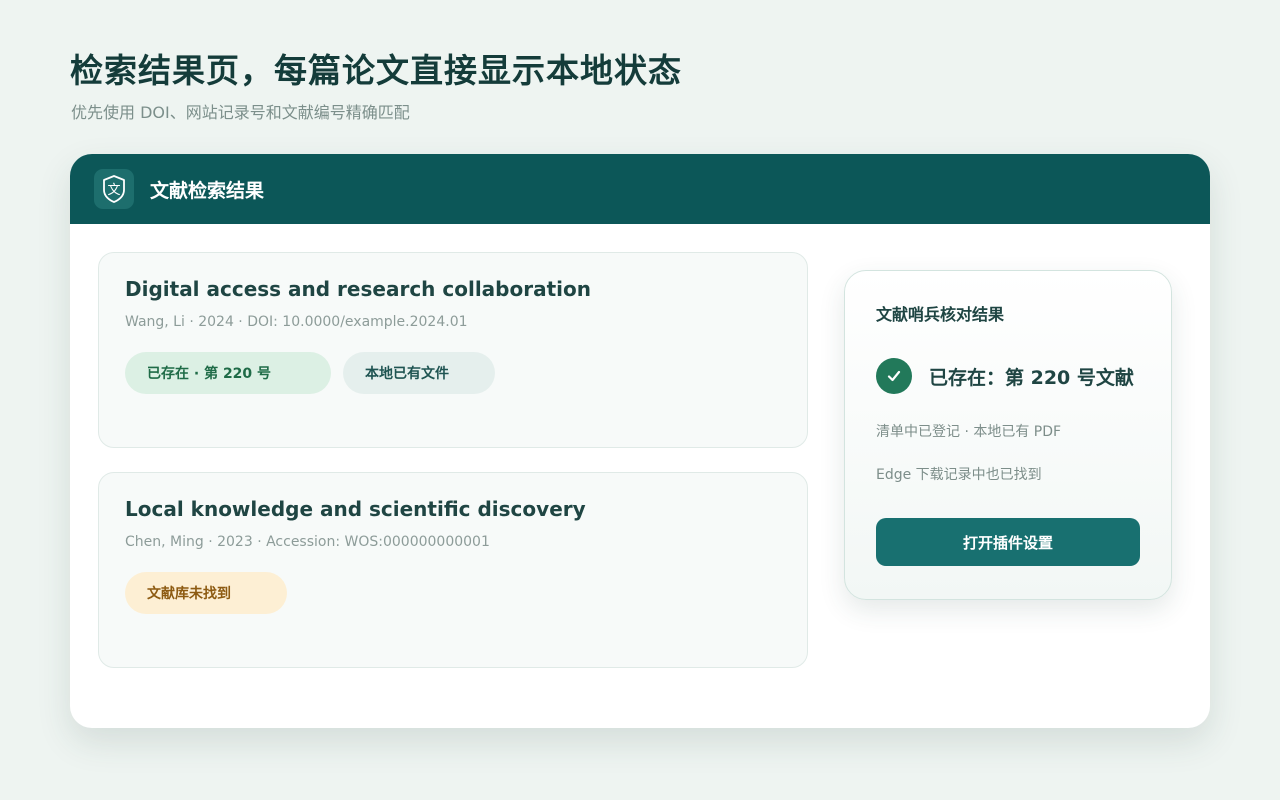 The width and height of the screenshot is (1280, 800). I want to click on book-shield-icon: 文, so click(114, 189).